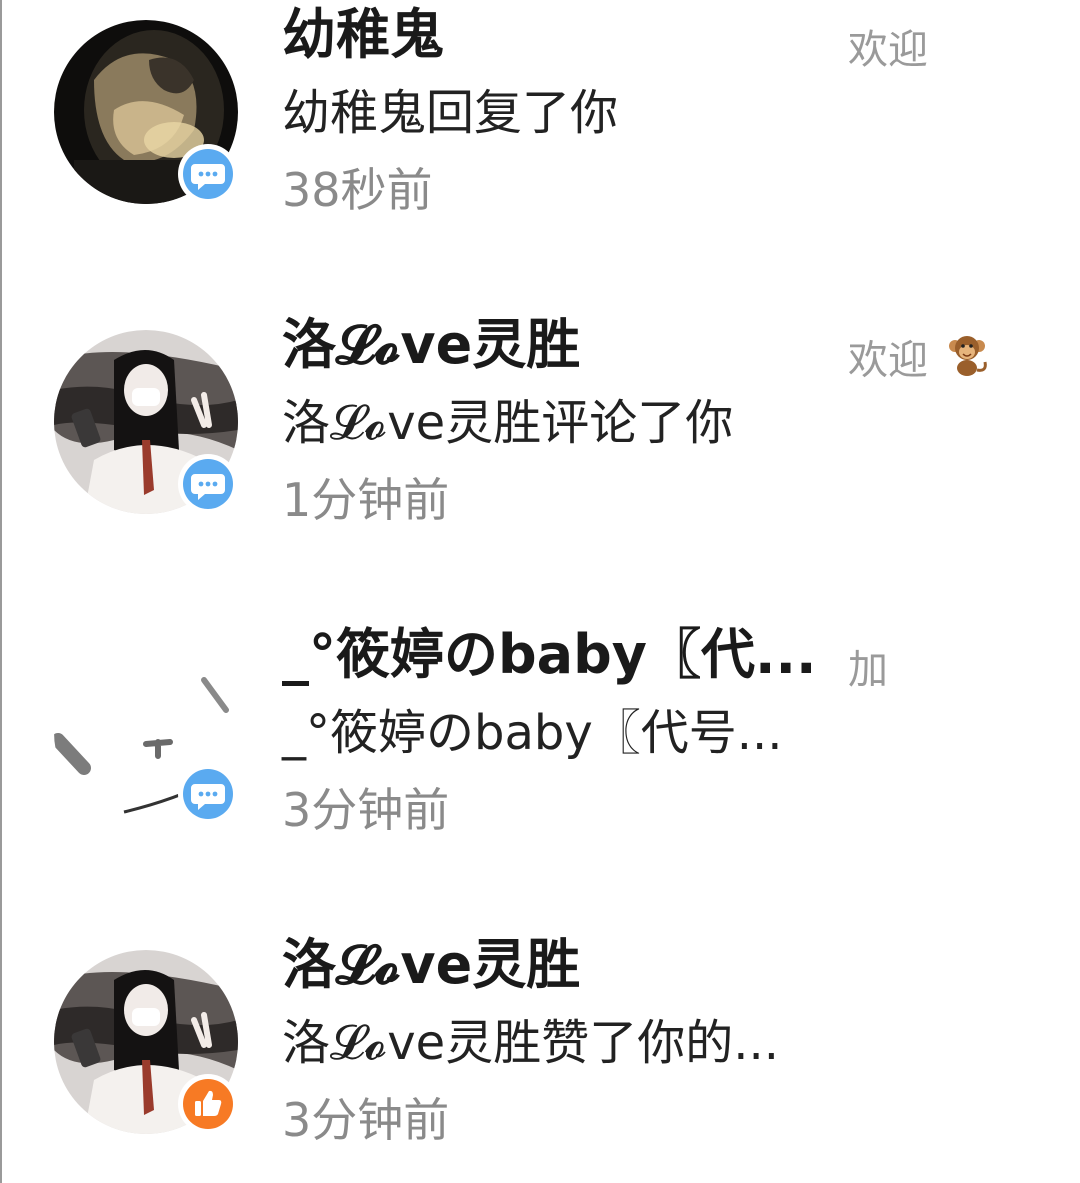 The width and height of the screenshot is (1080, 1183). What do you see at coordinates (366, 500) in the screenshot?
I see `timestamp: 1分钟前` at bounding box center [366, 500].